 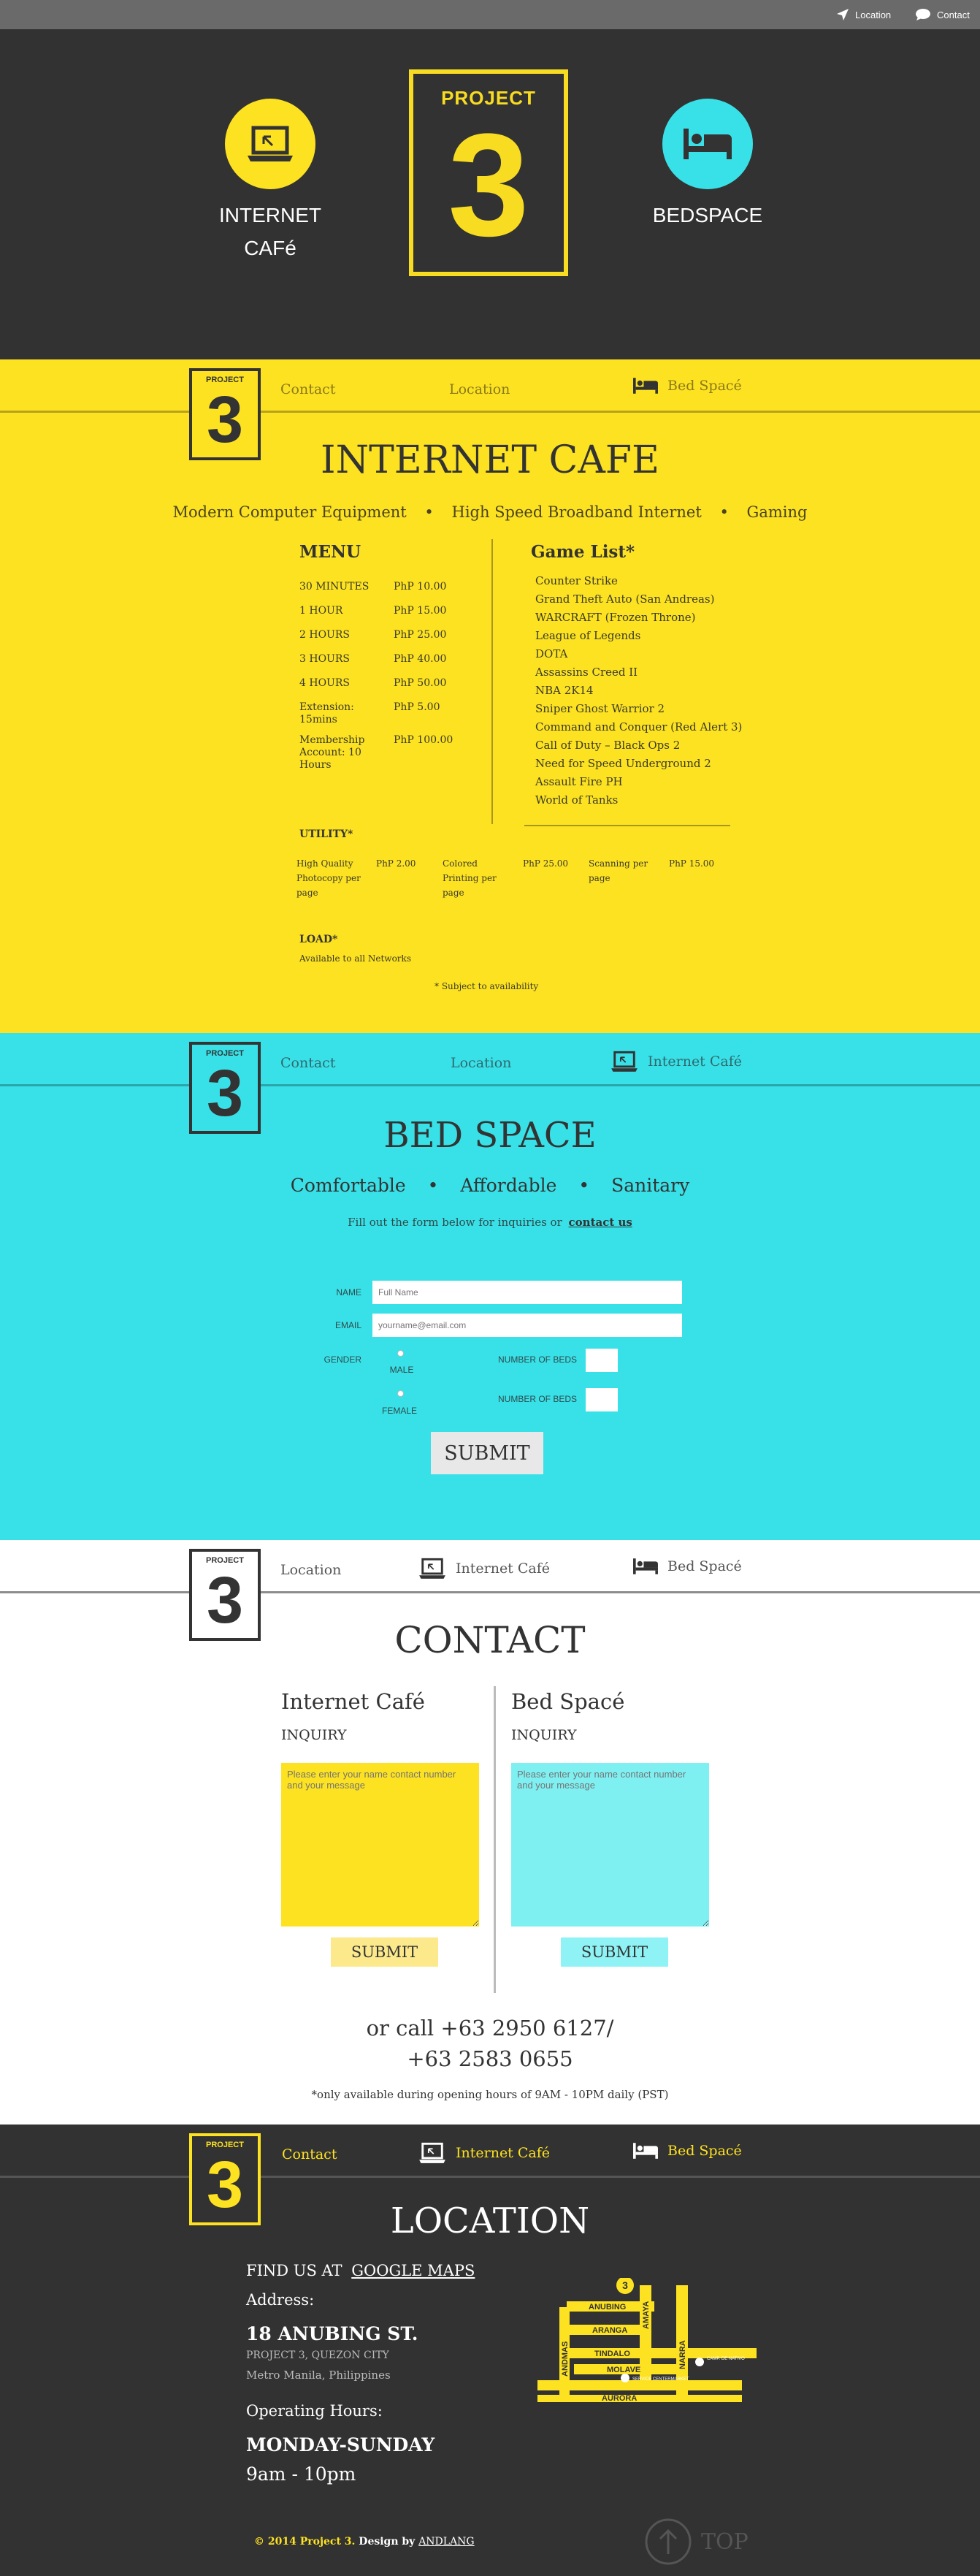 I want to click on arrow-up-circle-icon, so click(x=668, y=2541).